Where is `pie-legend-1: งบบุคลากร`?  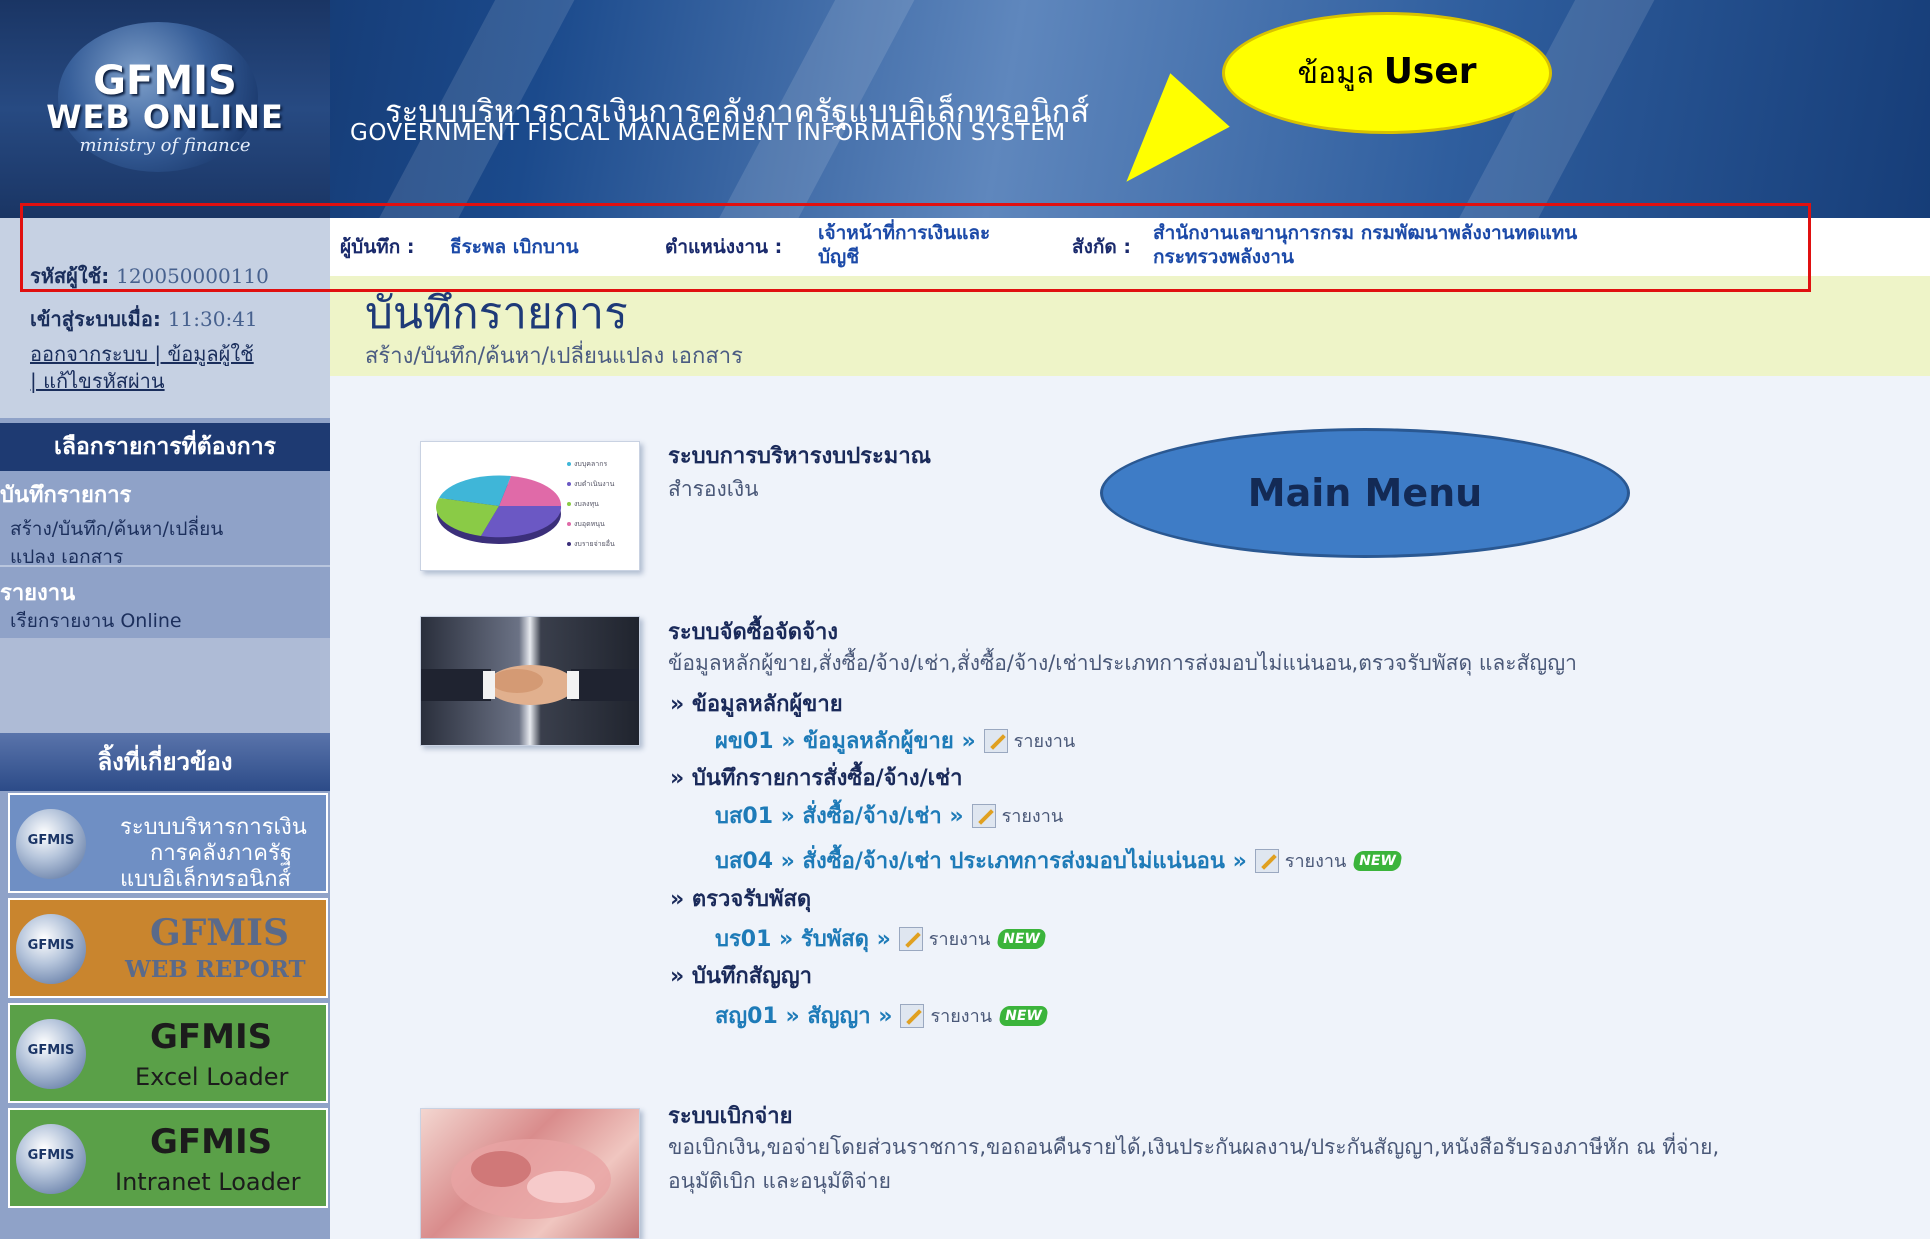
pie-legend-1: งบบุคลากร is located at coordinates (590, 464).